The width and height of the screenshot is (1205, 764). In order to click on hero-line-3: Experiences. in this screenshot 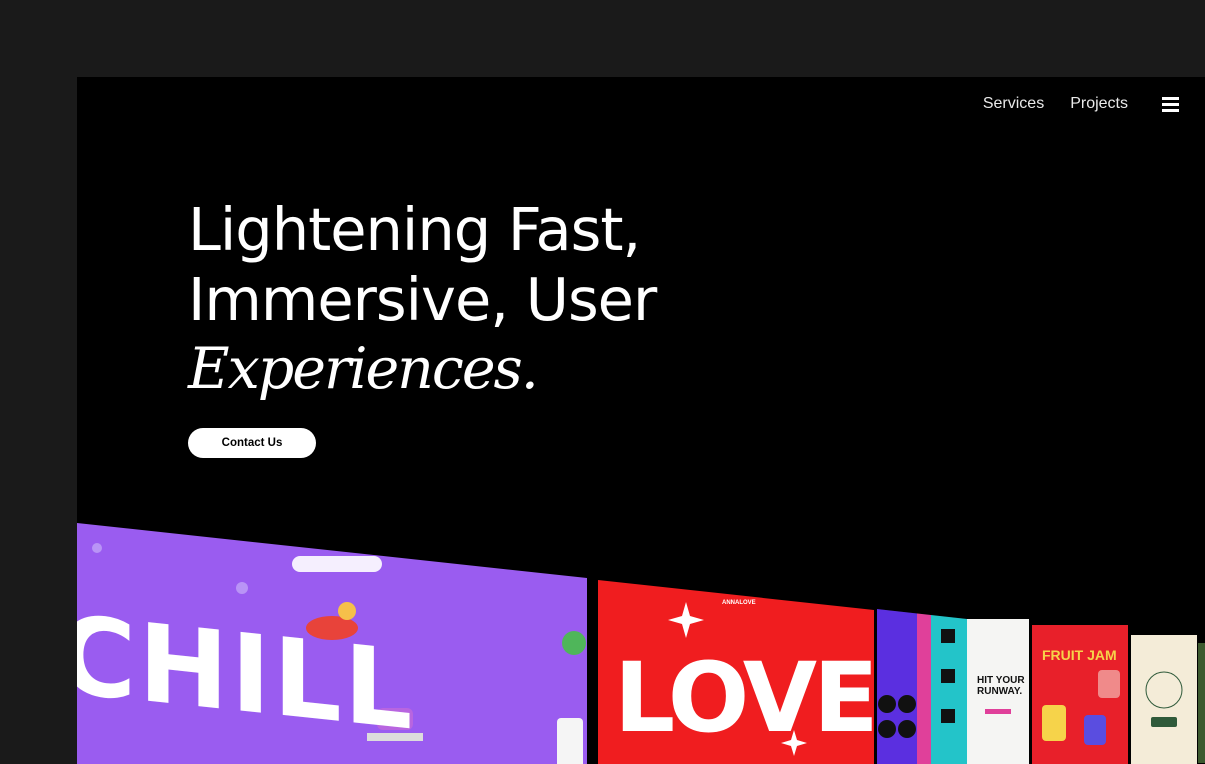, I will do `click(363, 369)`.